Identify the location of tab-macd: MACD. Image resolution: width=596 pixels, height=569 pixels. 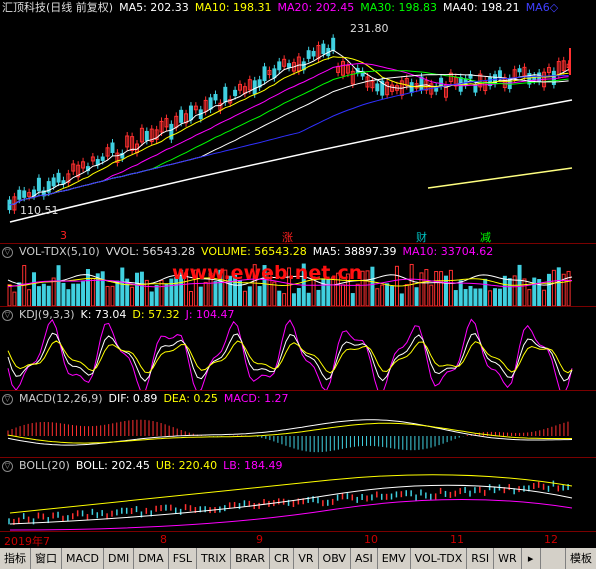
(83, 558).